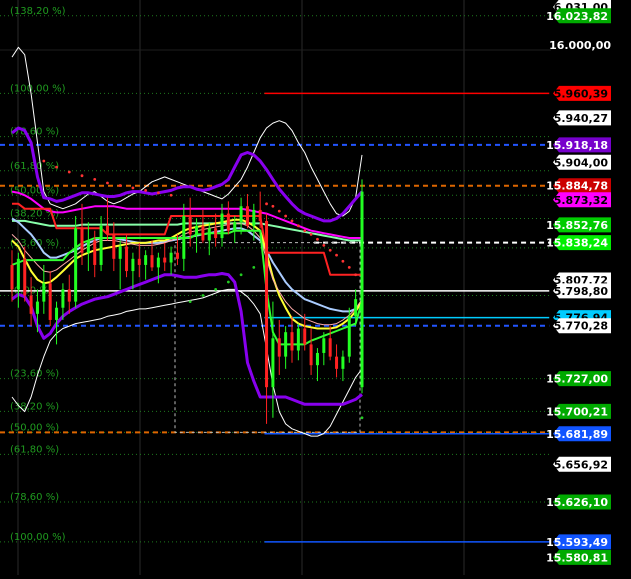 The image size is (631, 579). Describe the element at coordinates (577, 145) in the screenshot. I see `price-tag-label: 15.918,18` at that location.